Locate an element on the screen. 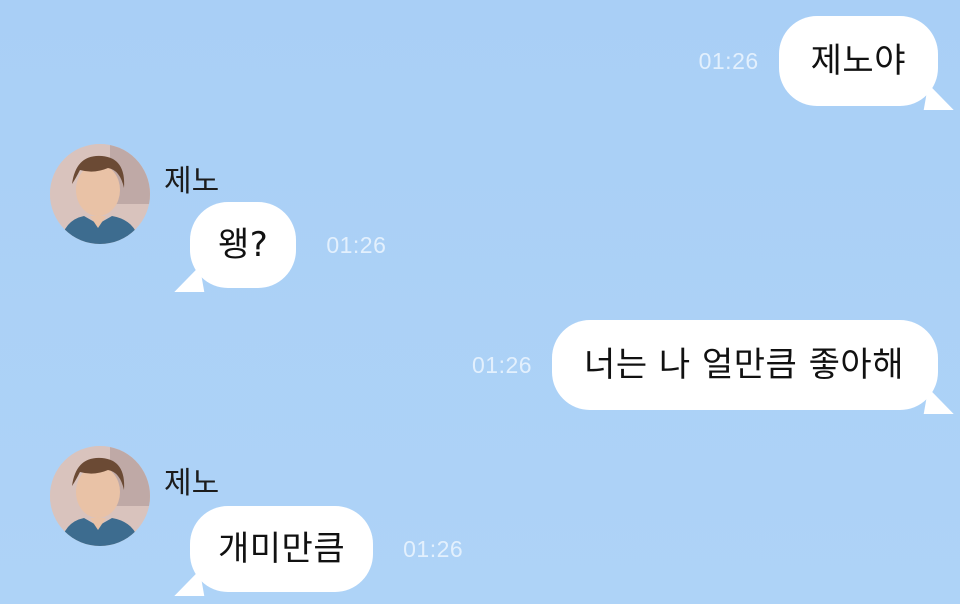 This screenshot has height=604, width=960. message-bubble-outgoing: 제노야 is located at coordinates (858, 61).